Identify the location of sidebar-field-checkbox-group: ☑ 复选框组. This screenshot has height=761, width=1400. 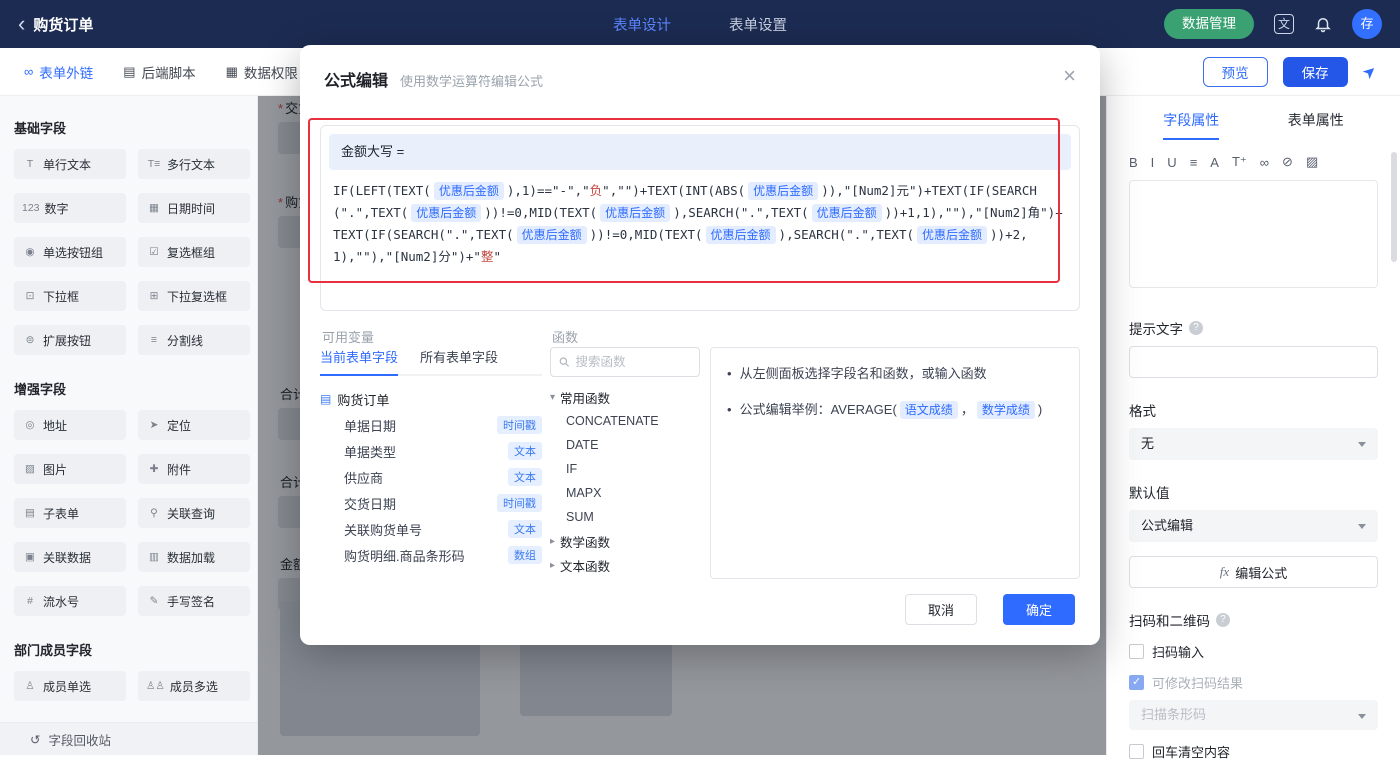
(194, 252).